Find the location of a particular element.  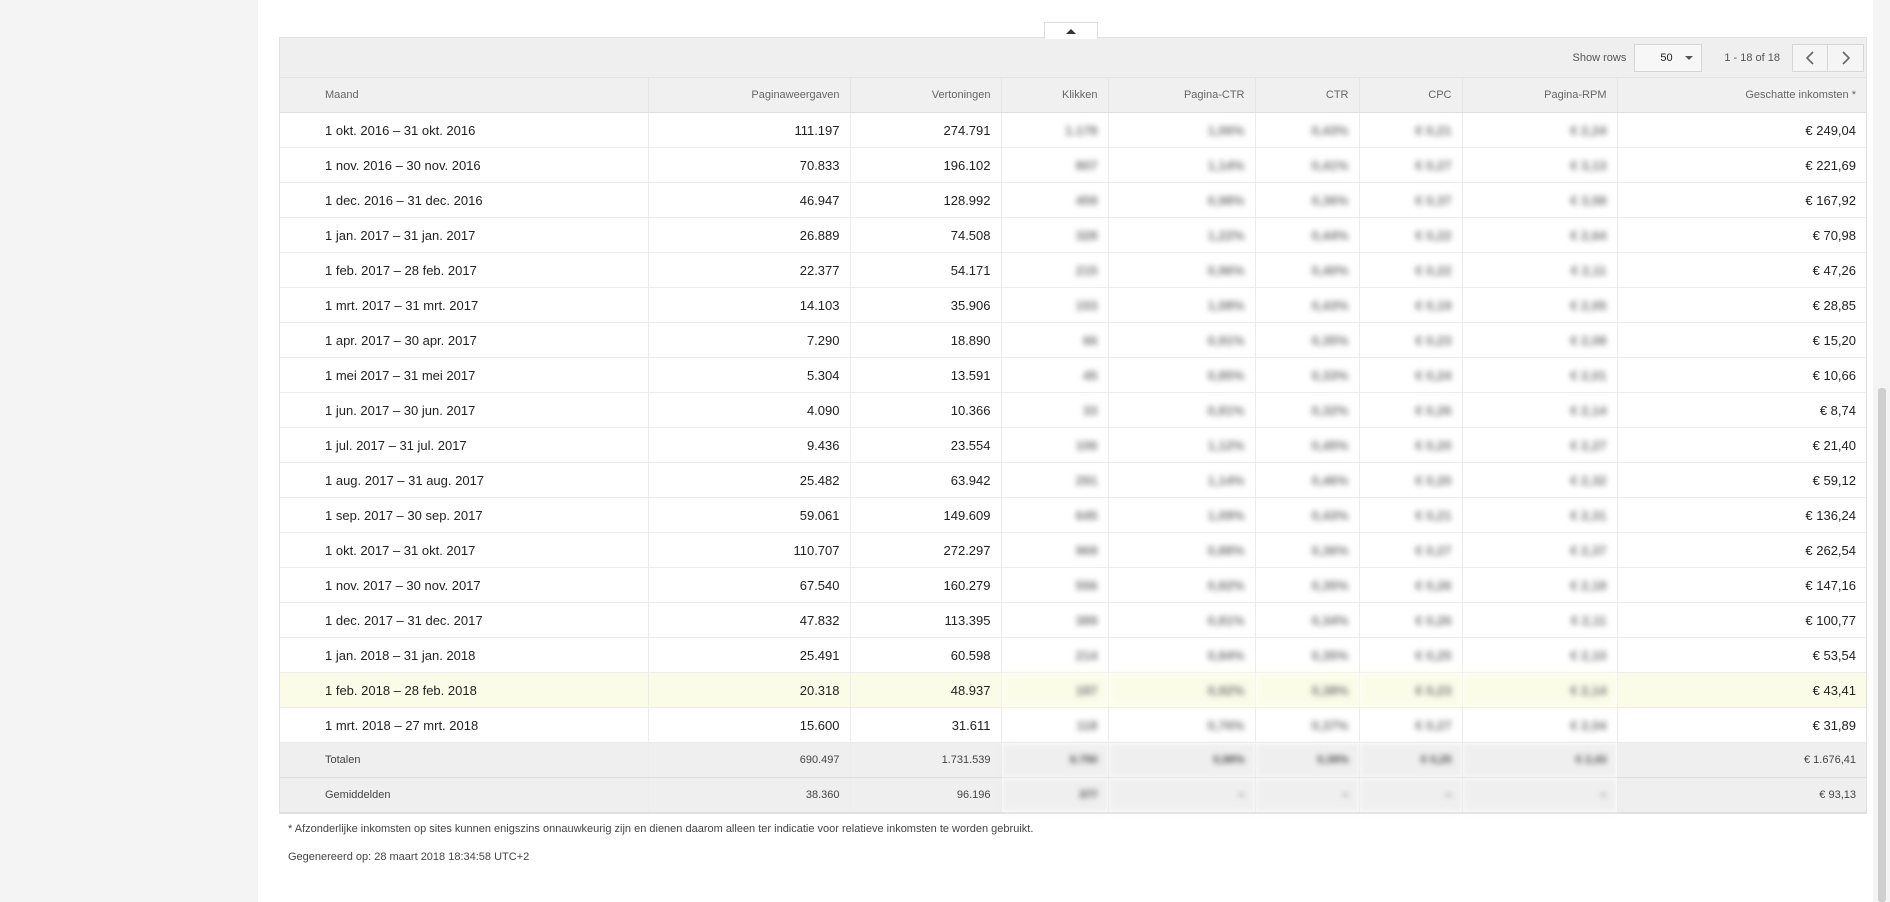

cell-page-ctr: 0,85% is located at coordinates (1182, 375).